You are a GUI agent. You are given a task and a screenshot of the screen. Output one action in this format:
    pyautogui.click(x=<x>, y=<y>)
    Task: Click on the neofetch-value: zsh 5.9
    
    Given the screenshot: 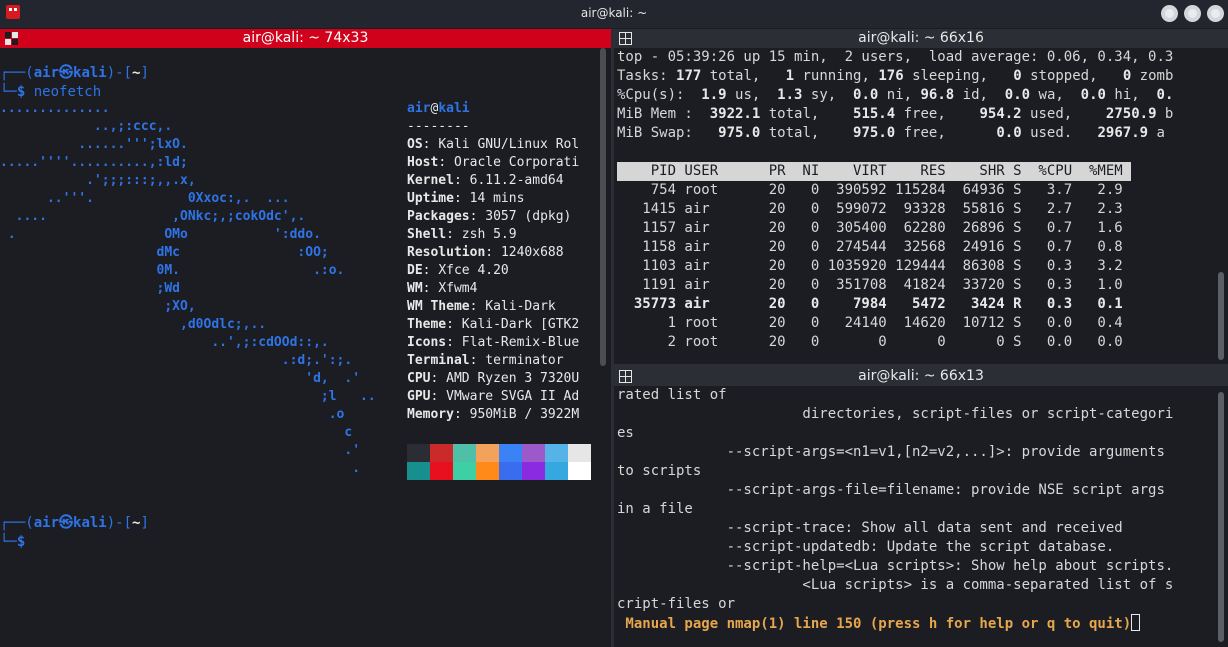 What is the action you would take?
    pyautogui.click(x=489, y=234)
    